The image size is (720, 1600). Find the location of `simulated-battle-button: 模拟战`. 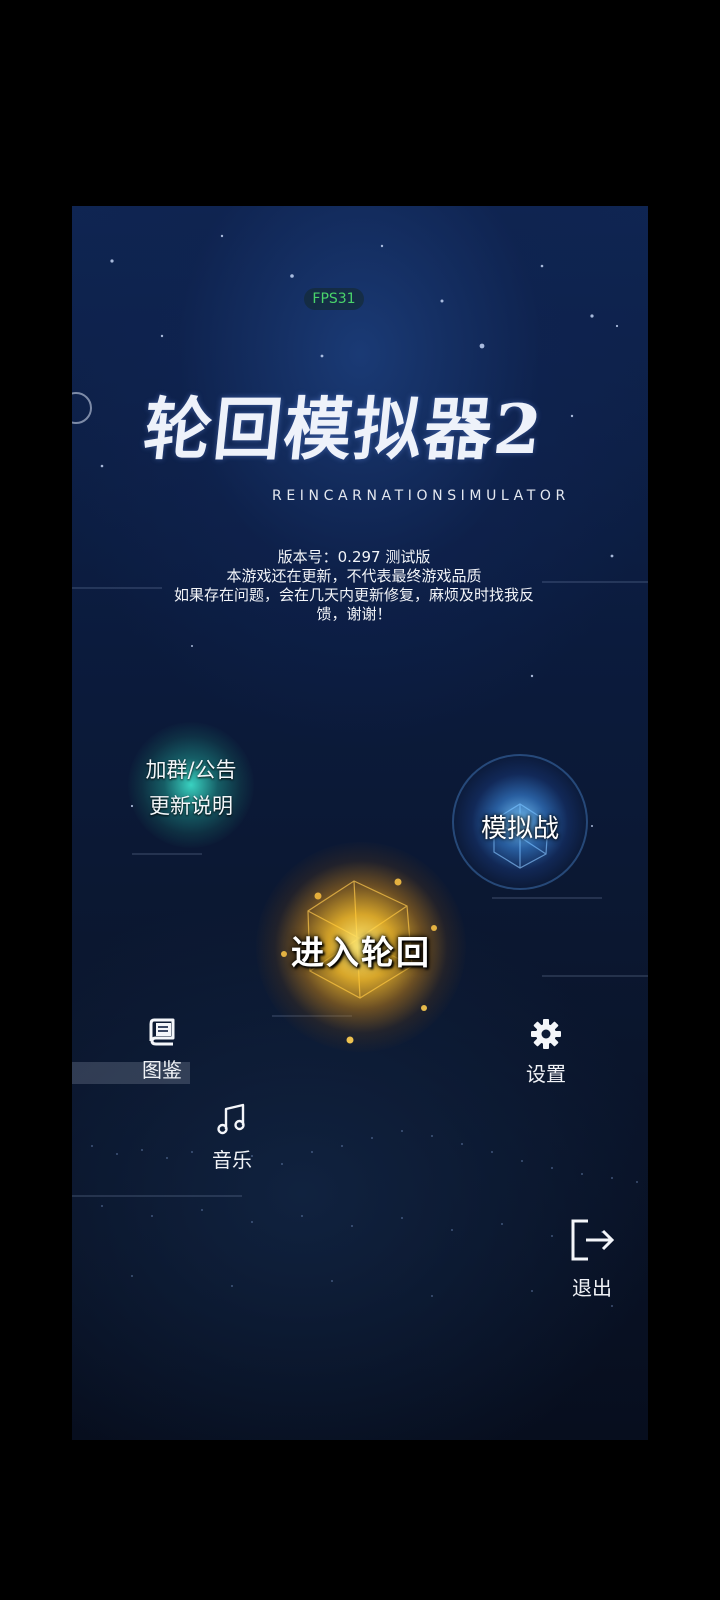

simulated-battle-button: 模拟战 is located at coordinates (520, 822).